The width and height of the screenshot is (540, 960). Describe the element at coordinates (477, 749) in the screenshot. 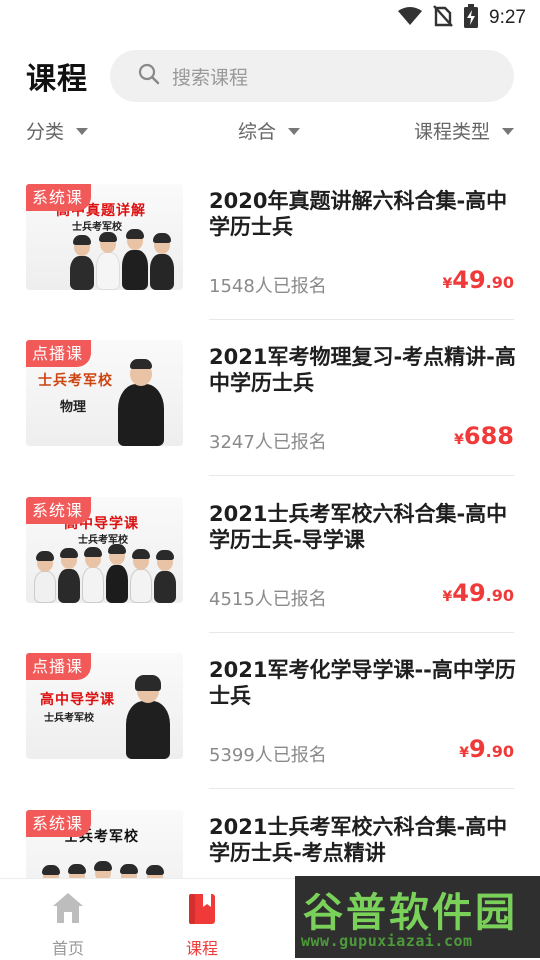

I see `price-integer: 9` at that location.